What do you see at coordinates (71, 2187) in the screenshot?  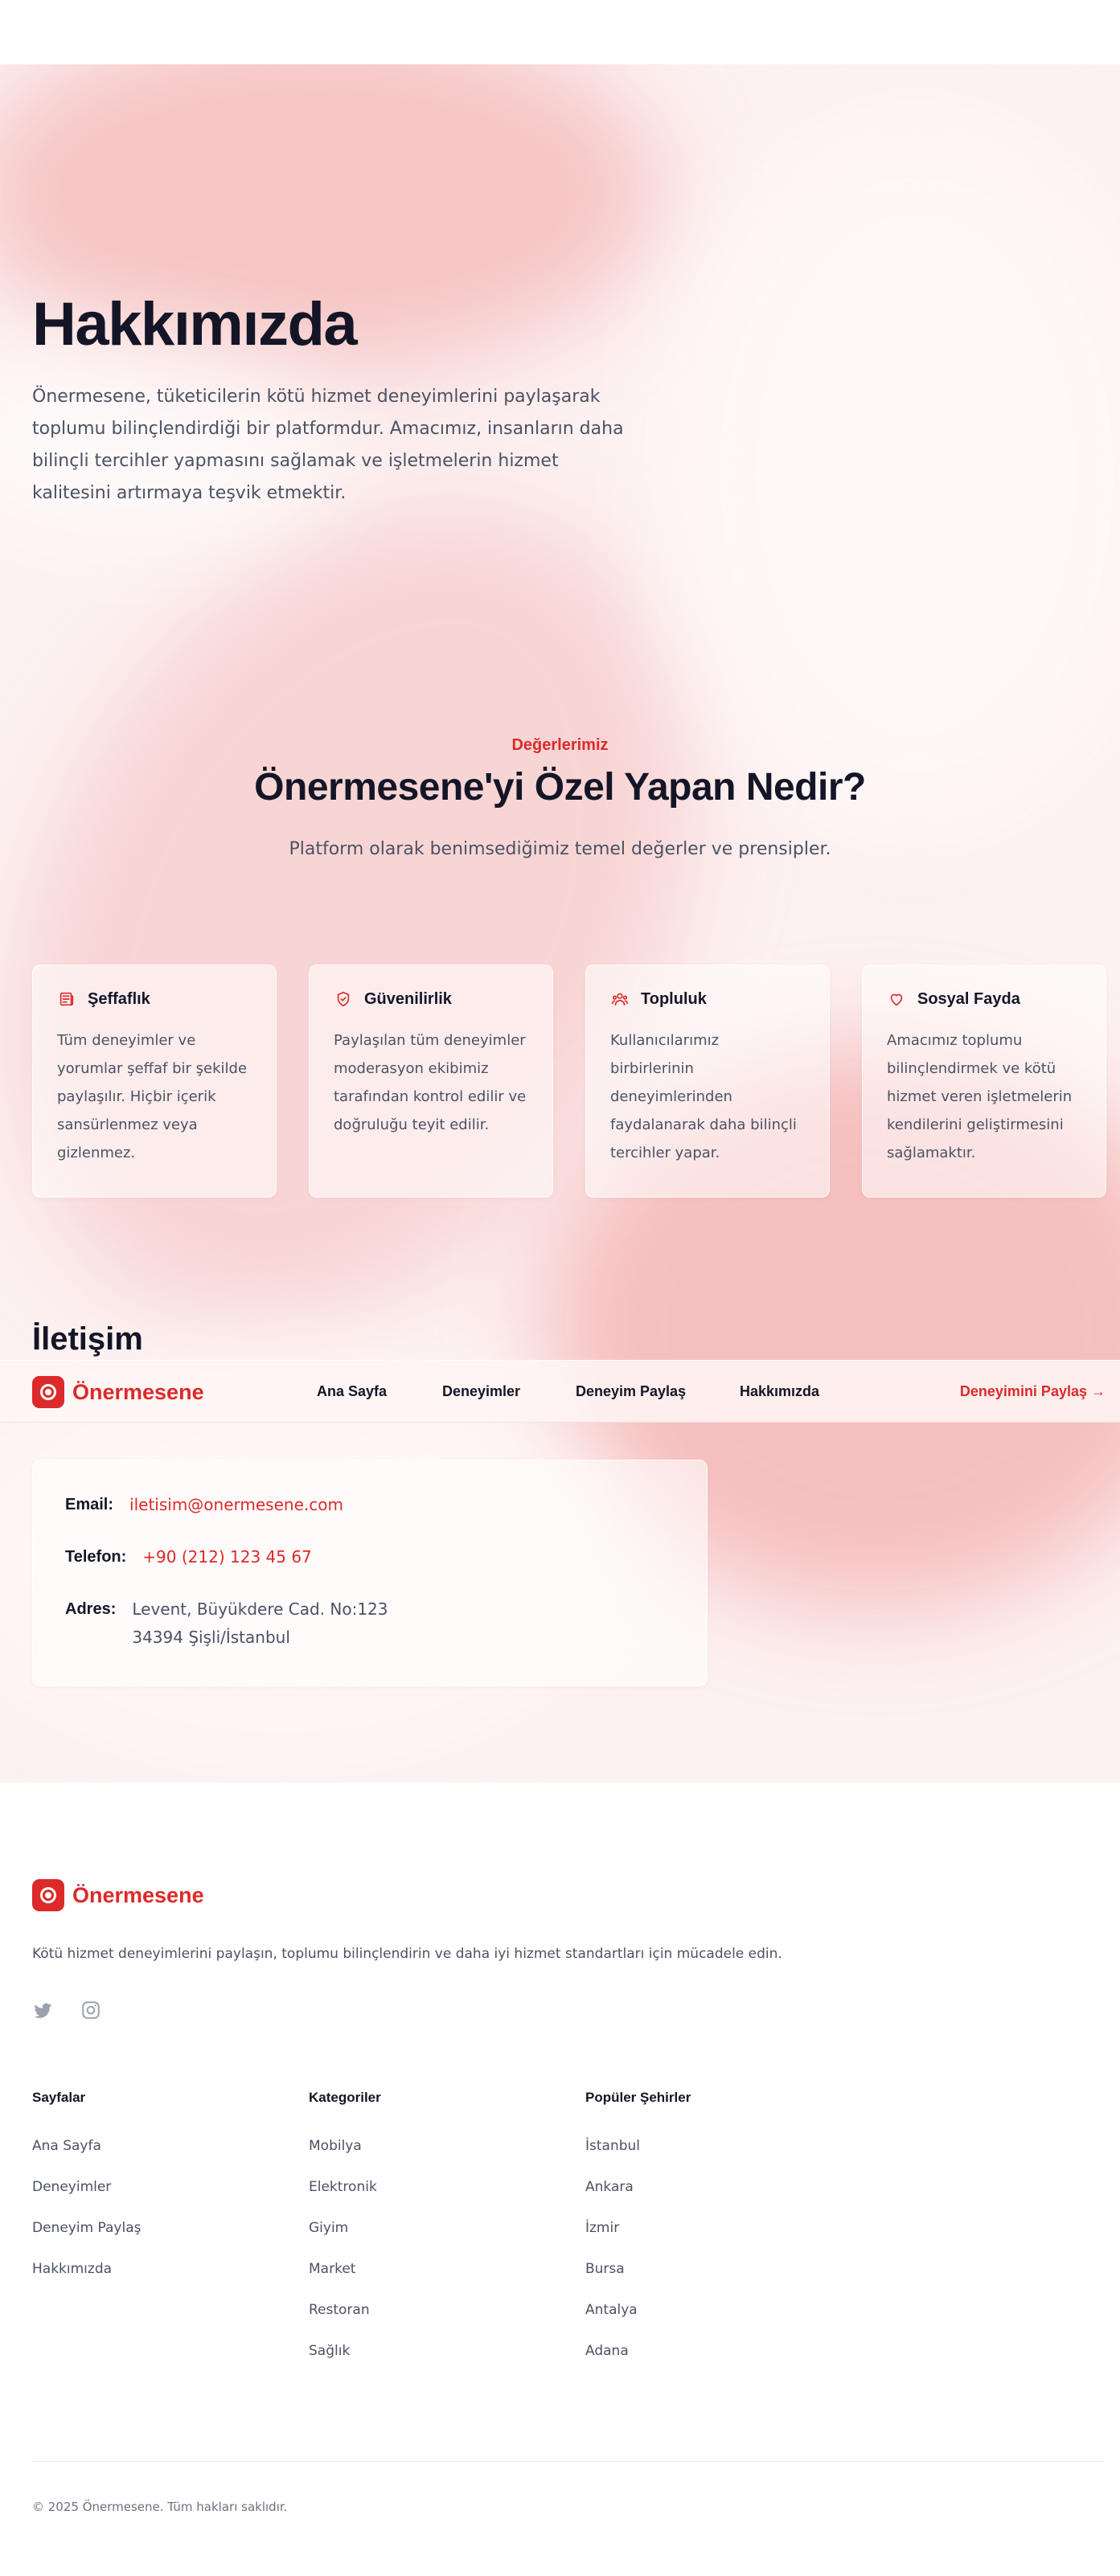 I see `footer-link: Deneyimler` at bounding box center [71, 2187].